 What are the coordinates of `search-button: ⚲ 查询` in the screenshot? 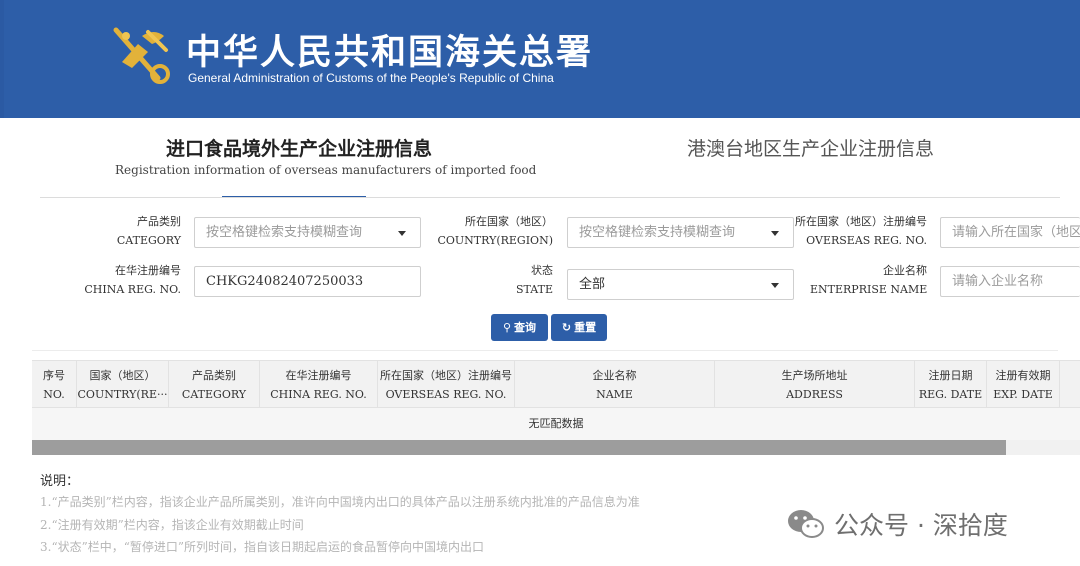 It's located at (519, 327).